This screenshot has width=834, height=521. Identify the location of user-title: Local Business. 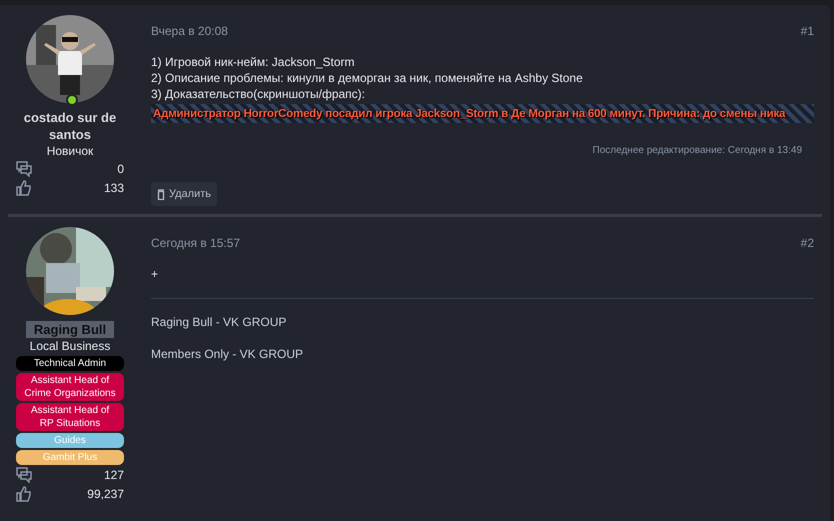
(70, 346).